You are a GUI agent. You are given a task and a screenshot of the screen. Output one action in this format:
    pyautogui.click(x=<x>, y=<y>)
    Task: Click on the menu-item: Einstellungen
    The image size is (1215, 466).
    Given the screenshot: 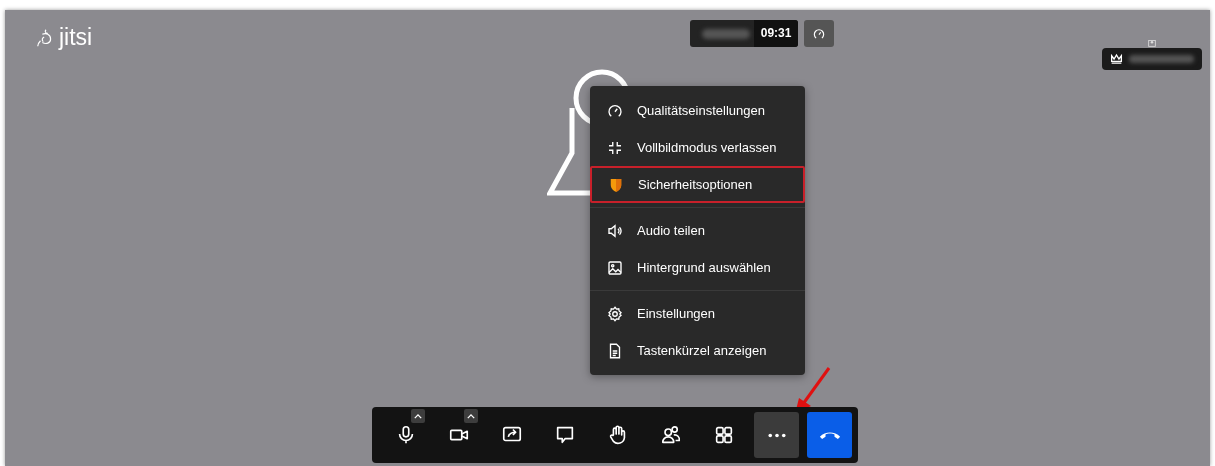 What is the action you would take?
    pyautogui.click(x=697, y=313)
    